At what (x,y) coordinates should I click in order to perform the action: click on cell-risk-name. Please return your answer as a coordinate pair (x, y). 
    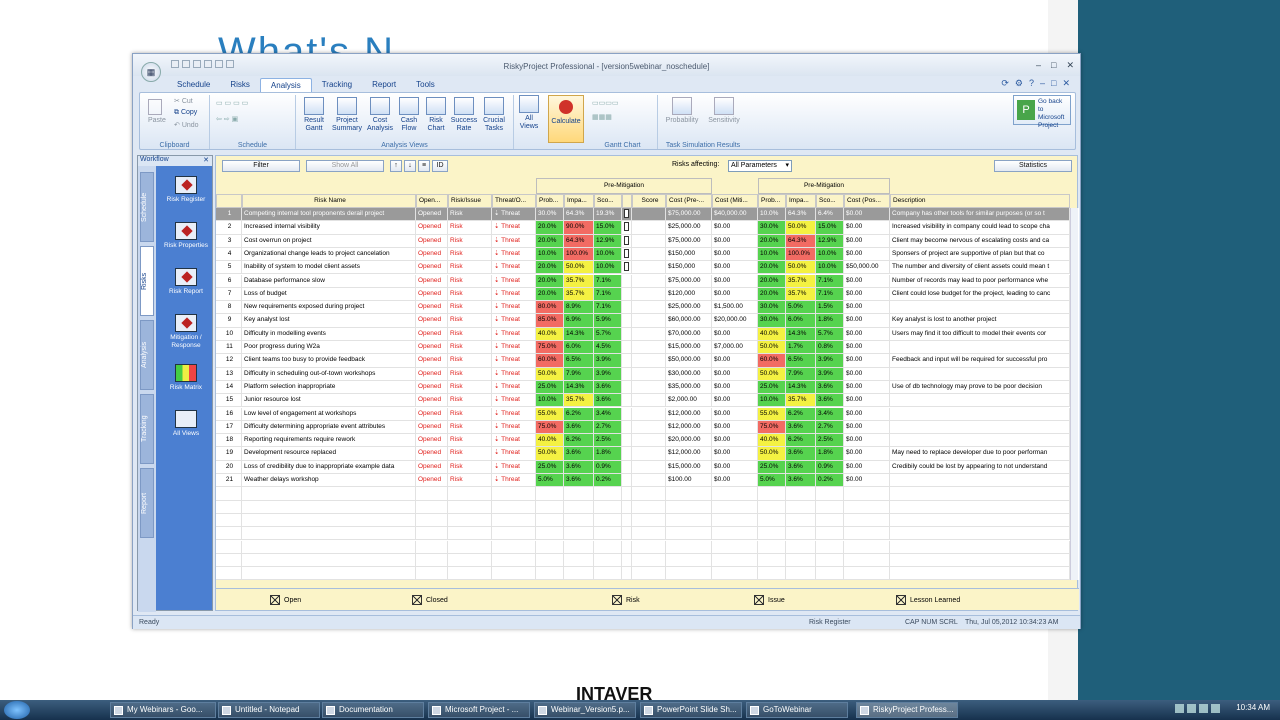
    Looking at the image, I should click on (329, 494).